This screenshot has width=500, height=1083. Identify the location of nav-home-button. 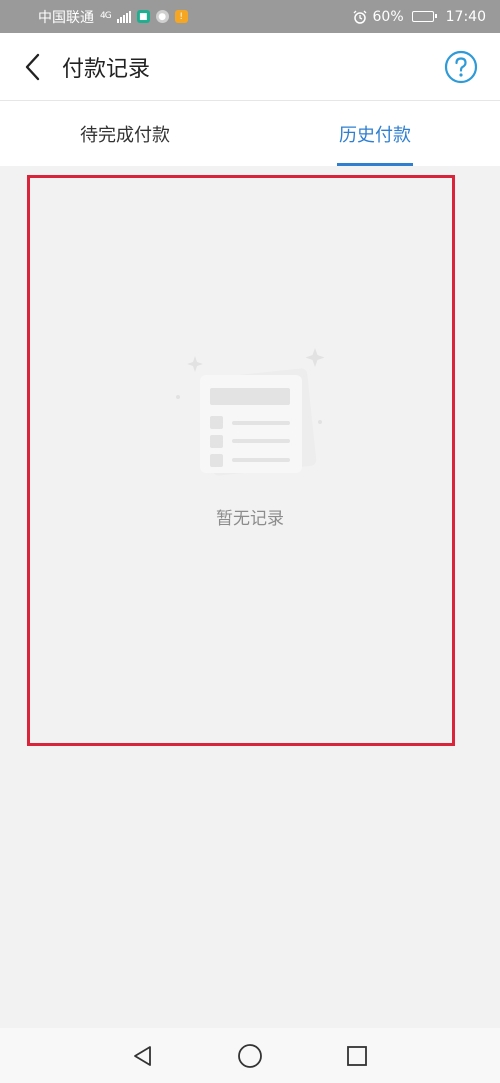
(250, 1056).